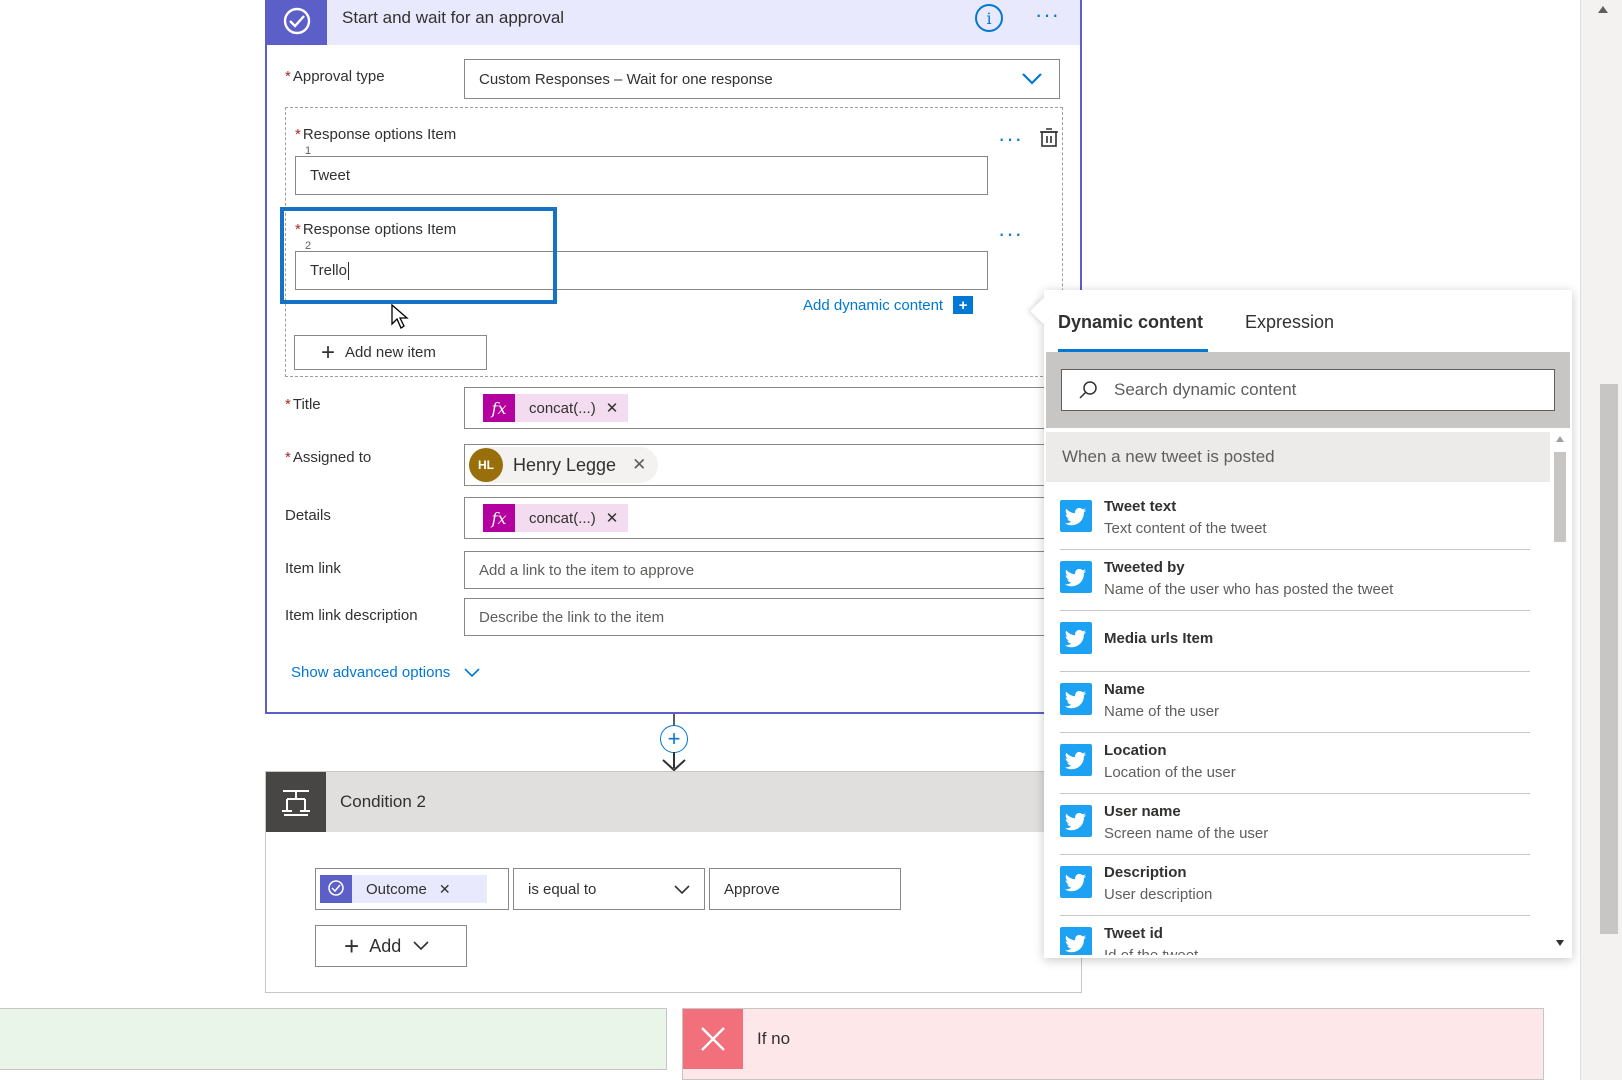  Describe the element at coordinates (1047, 15) in the screenshot. I see `approval-more-icon: ···` at that location.